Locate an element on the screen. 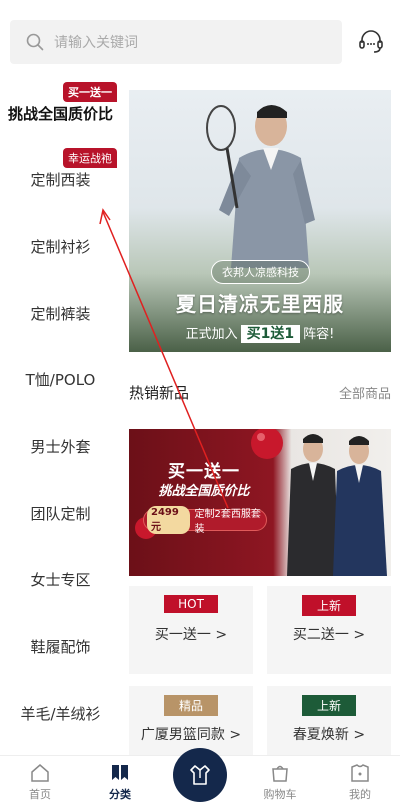 This screenshot has height=807, width=400. tab-label: 首页 is located at coordinates (40, 794).